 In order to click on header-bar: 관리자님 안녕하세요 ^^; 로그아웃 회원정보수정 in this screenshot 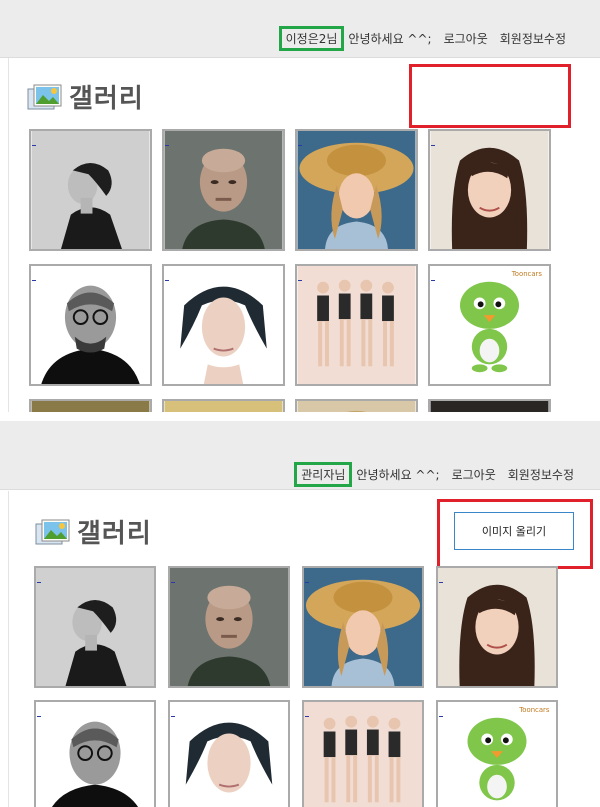, I will do `click(300, 455)`.